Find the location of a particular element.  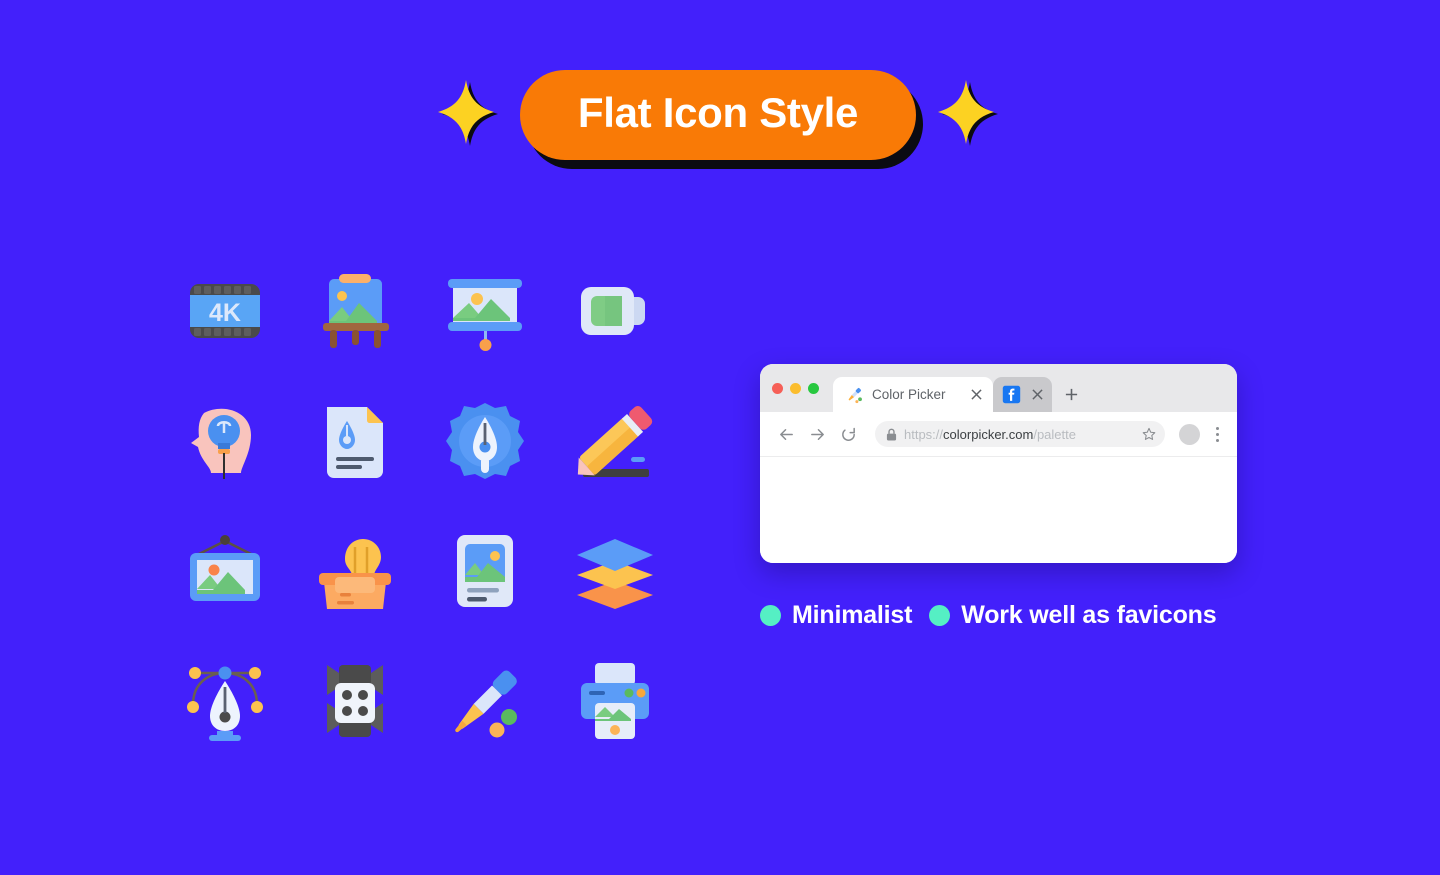

idea-box-icon is located at coordinates (355, 571).